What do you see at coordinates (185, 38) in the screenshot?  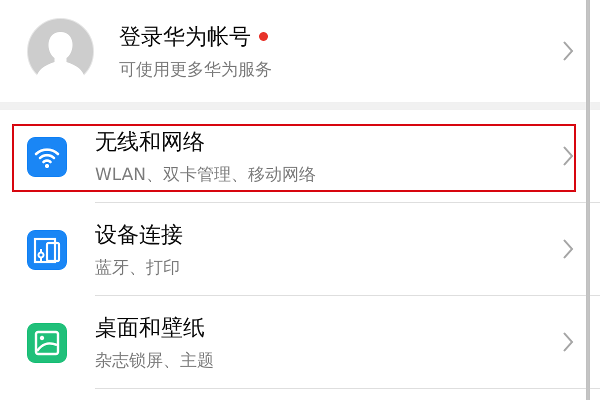 I see `account-title: 登录华为帐号` at bounding box center [185, 38].